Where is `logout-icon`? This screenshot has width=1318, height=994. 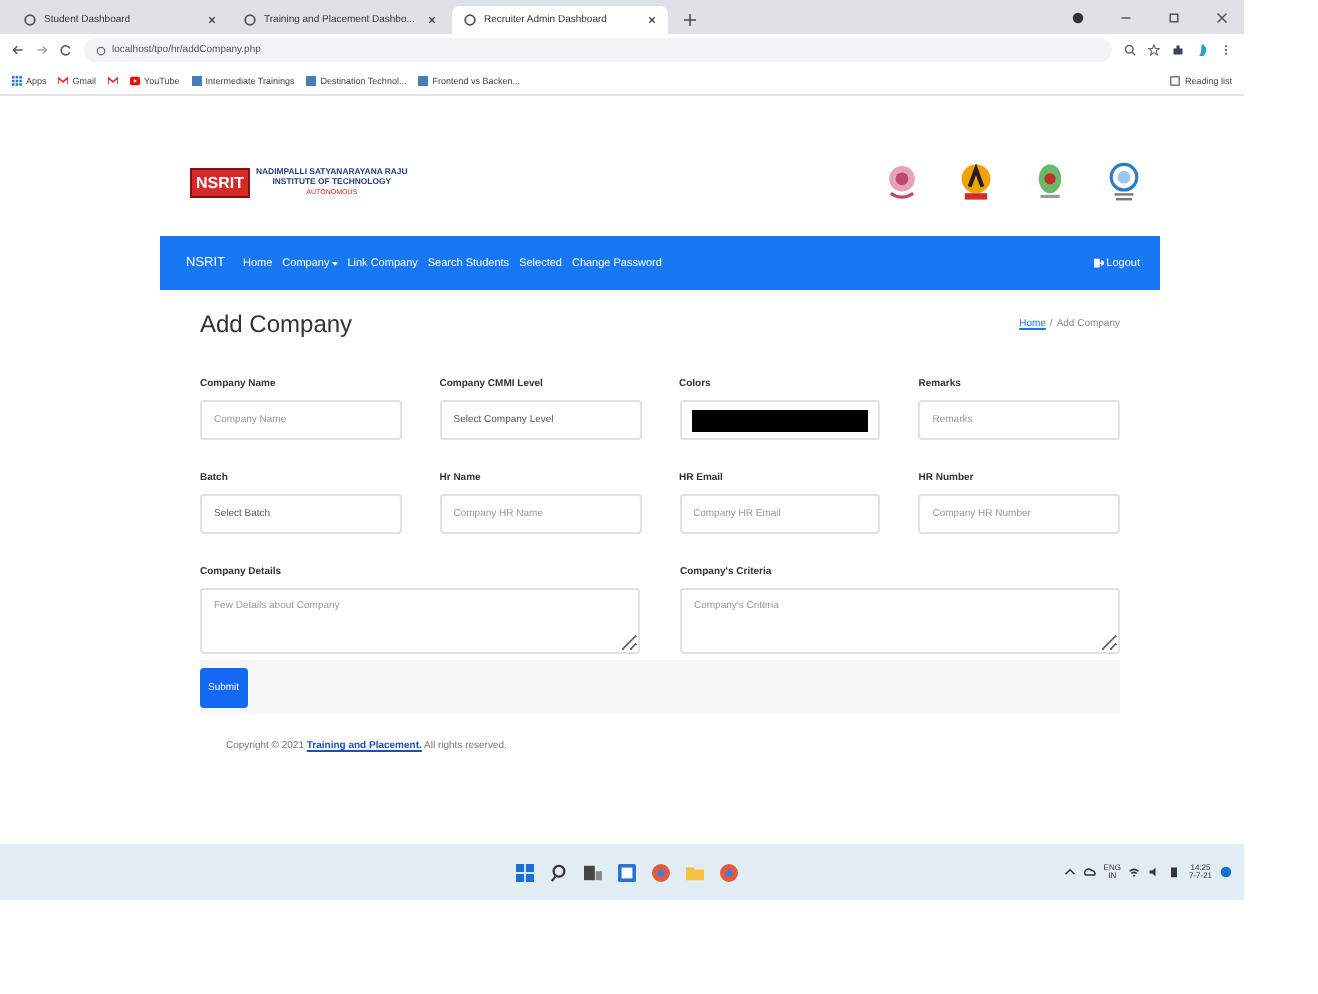 logout-icon is located at coordinates (1099, 263).